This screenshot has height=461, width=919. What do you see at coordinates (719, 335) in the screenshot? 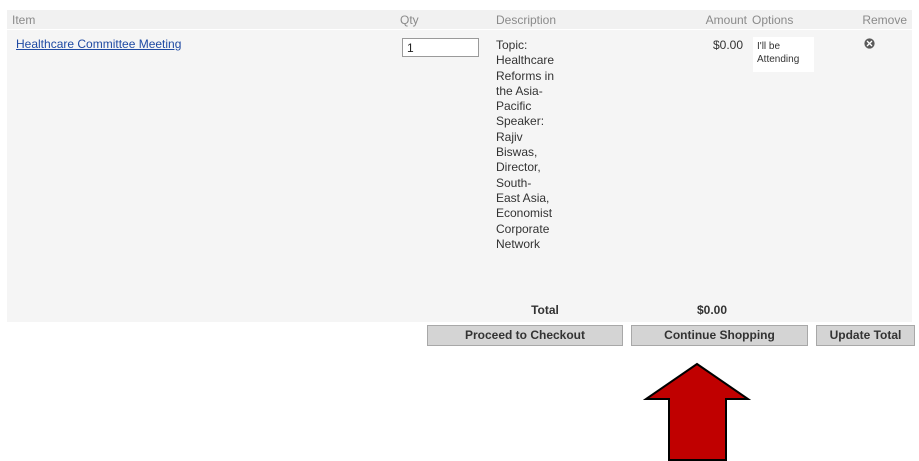
I see `continue-shopping-button: Continue Shopping` at bounding box center [719, 335].